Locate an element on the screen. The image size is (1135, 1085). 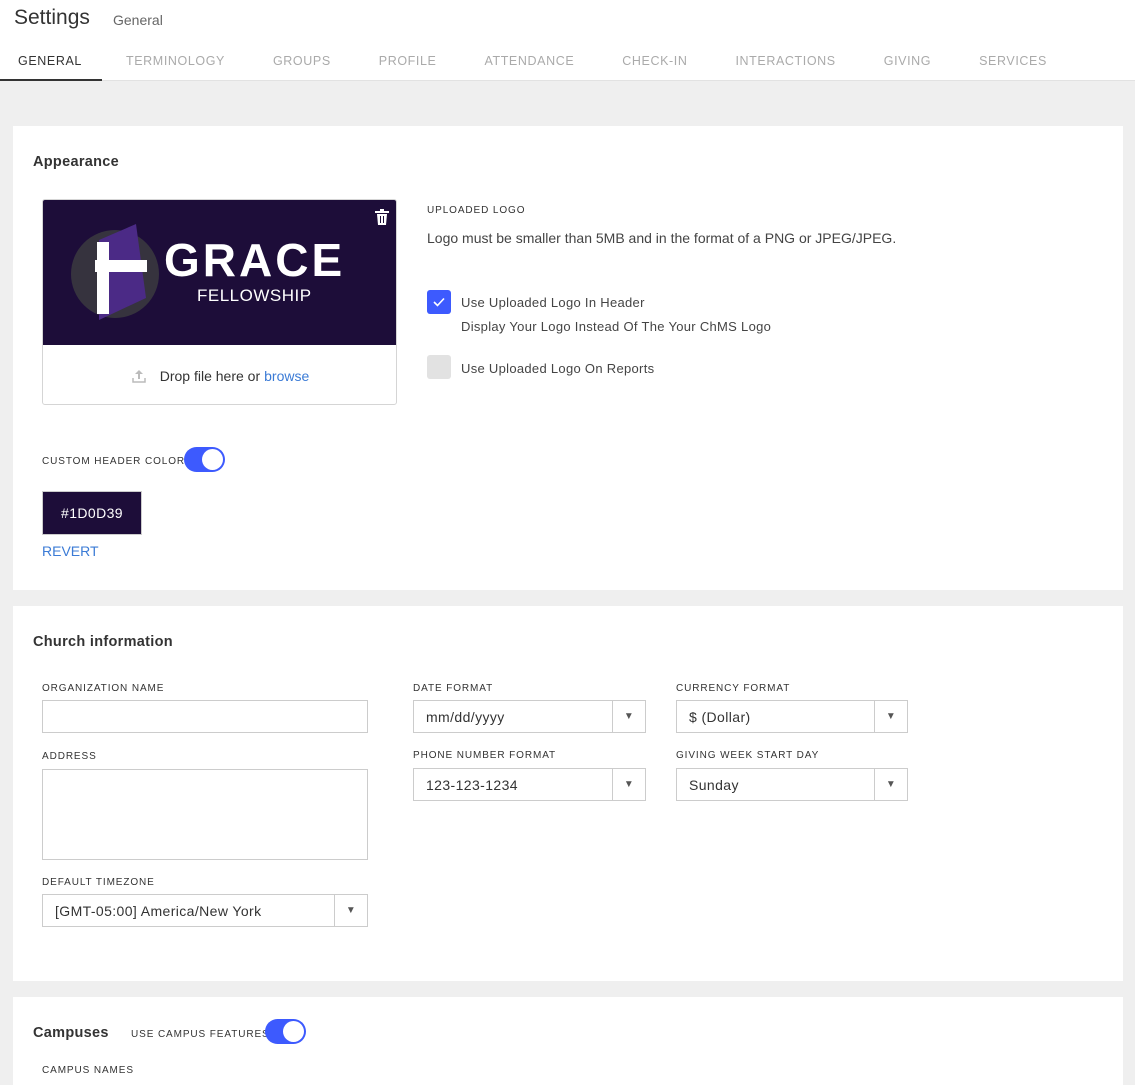
giving-week-select: Sunday ▼ is located at coordinates (792, 784).